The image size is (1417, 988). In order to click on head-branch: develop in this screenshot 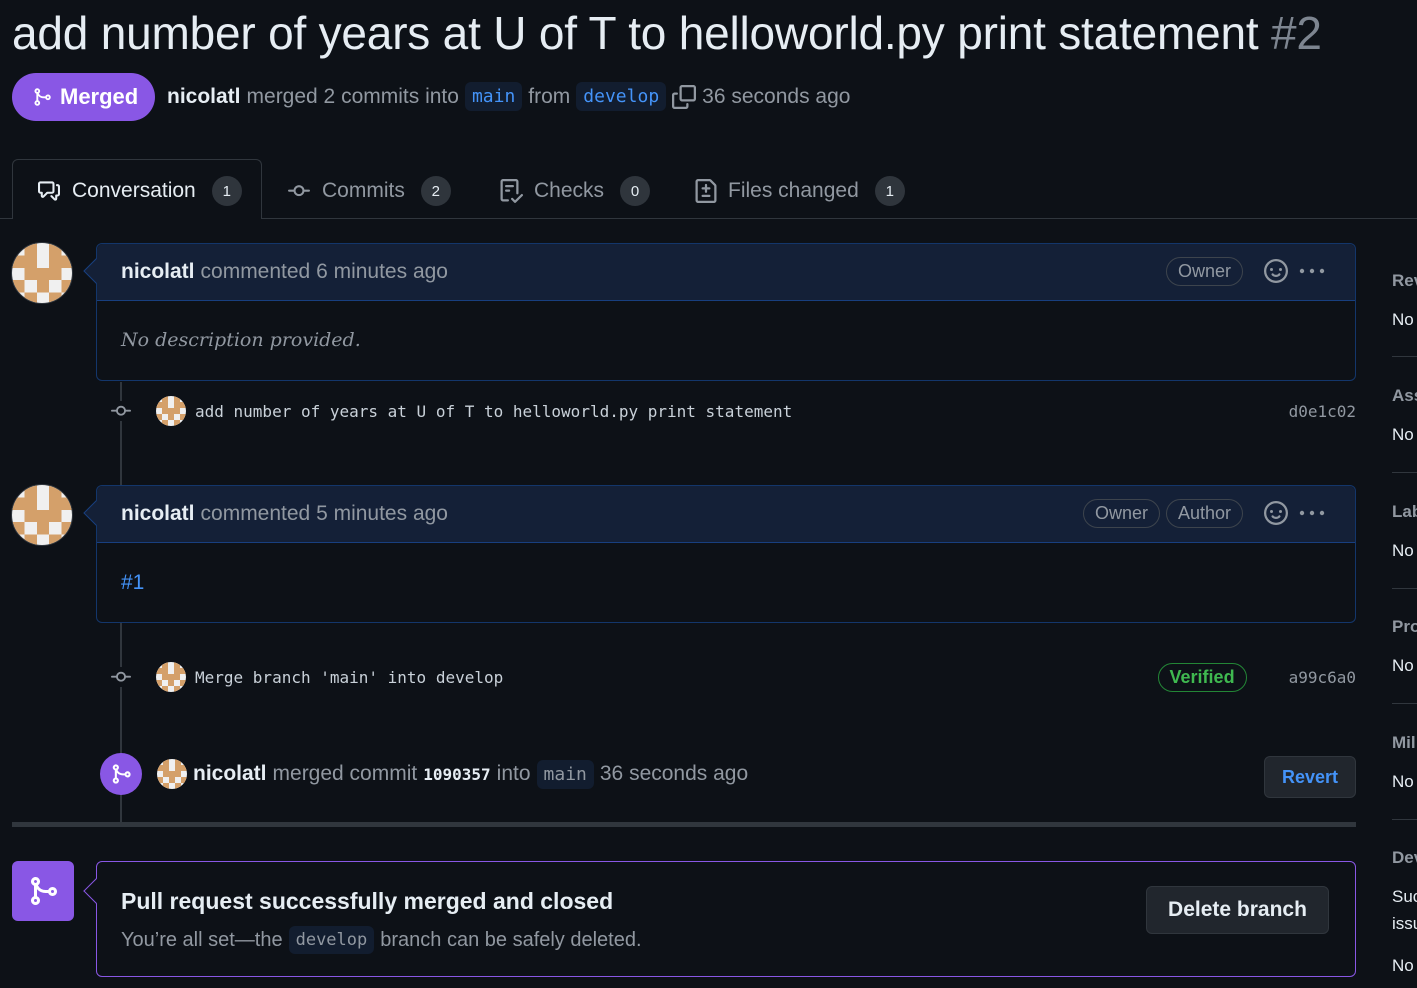, I will do `click(621, 96)`.